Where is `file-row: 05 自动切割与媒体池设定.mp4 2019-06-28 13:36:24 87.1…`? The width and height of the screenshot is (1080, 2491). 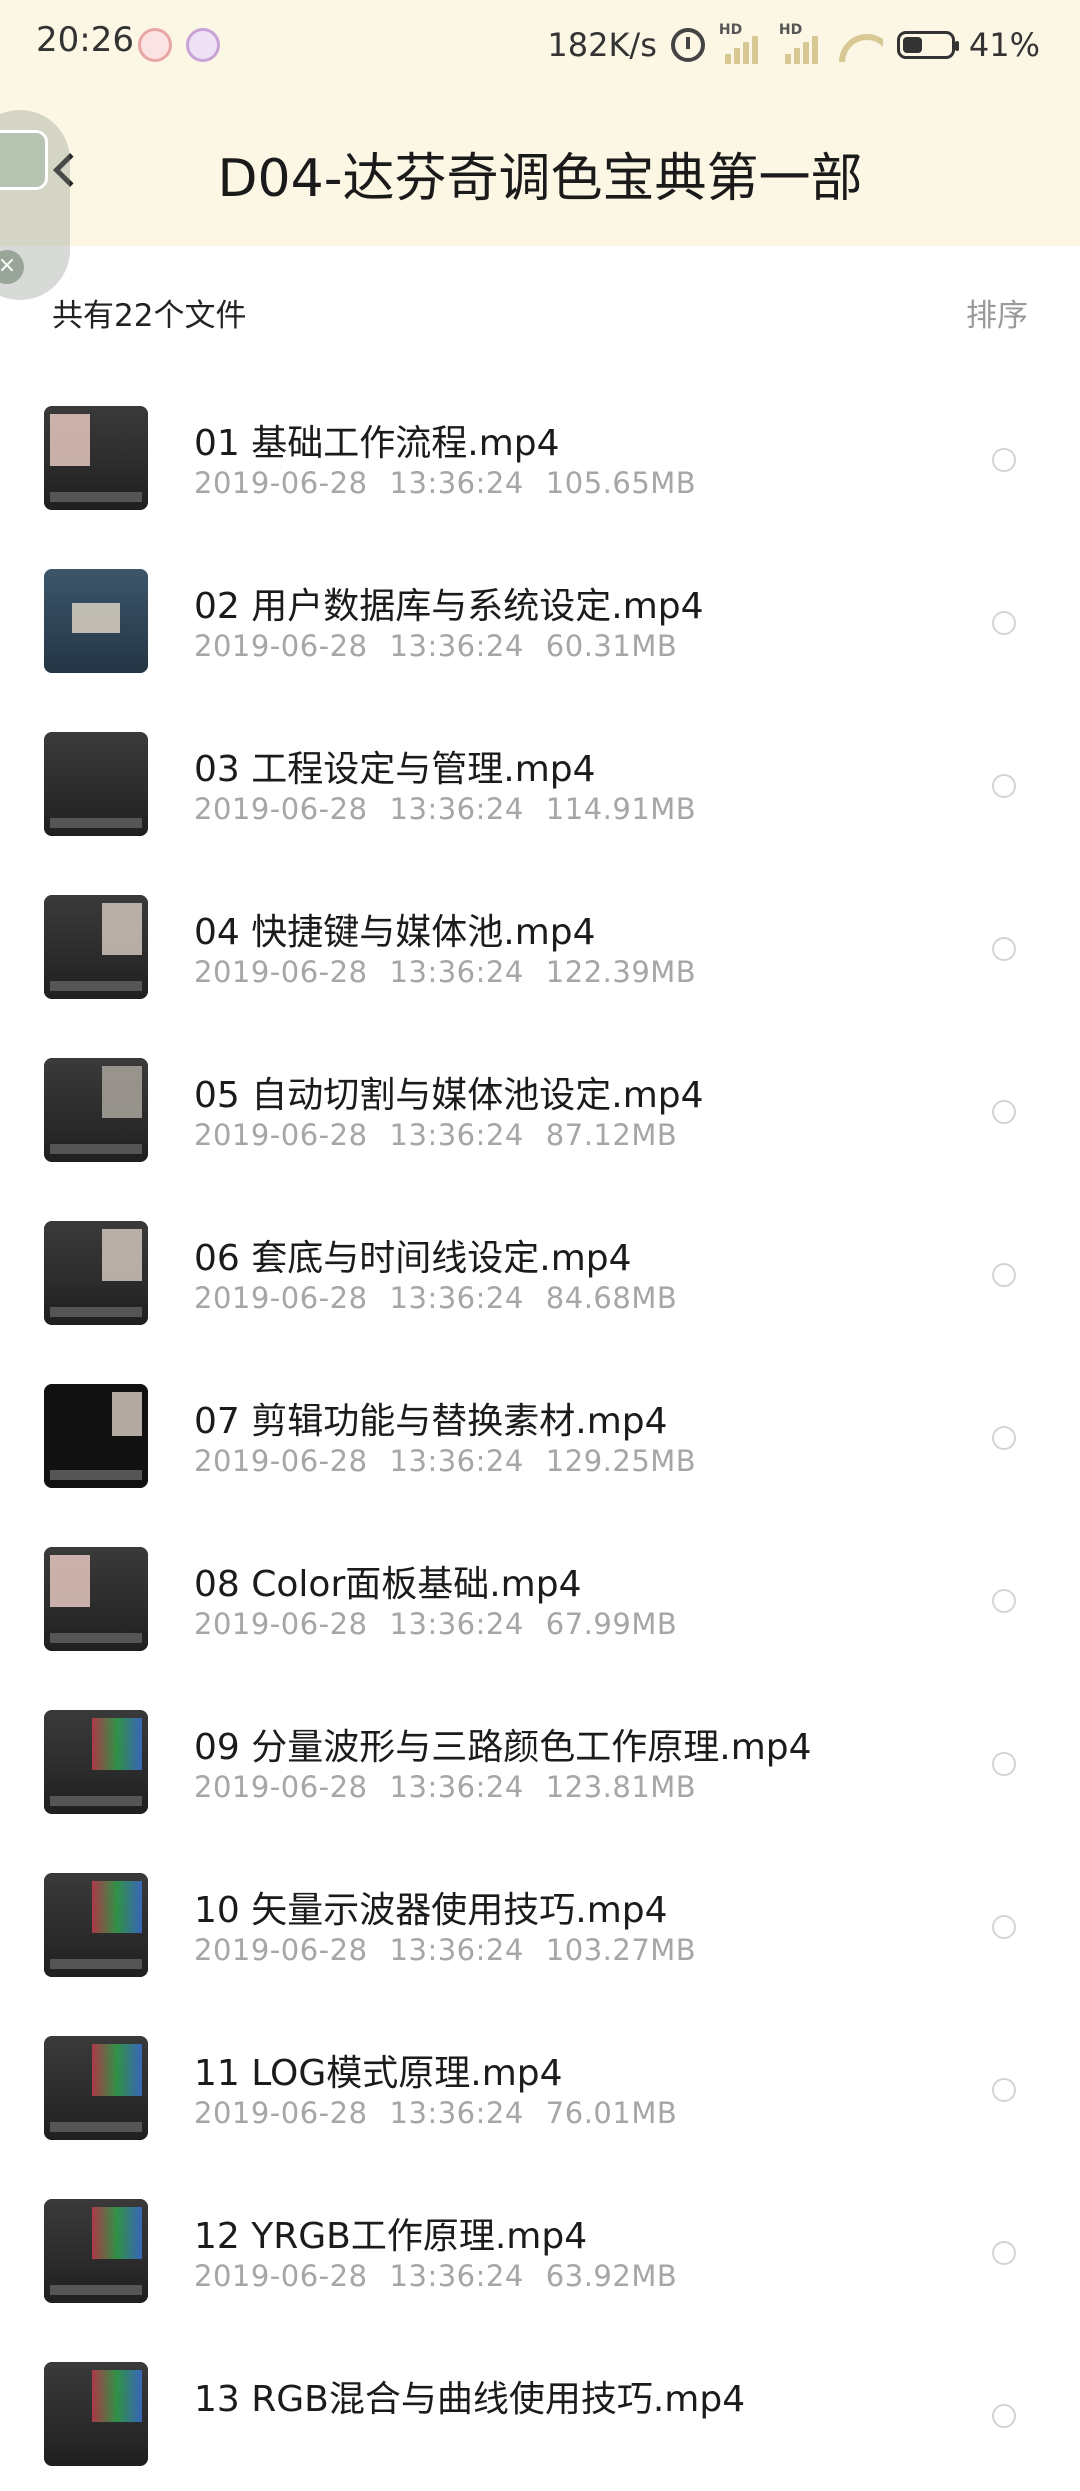 file-row: 05 自动切割与媒体池设定.mp4 2019-06-28 13:36:24 87.1… is located at coordinates (540, 1105).